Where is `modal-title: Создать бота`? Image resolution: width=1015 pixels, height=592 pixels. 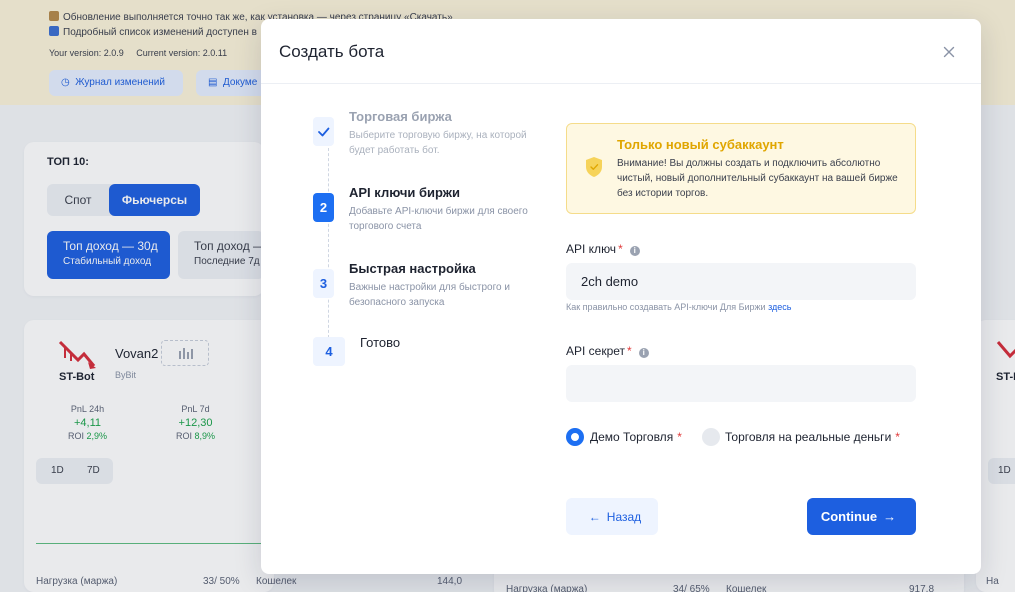 modal-title: Создать бота is located at coordinates (332, 51).